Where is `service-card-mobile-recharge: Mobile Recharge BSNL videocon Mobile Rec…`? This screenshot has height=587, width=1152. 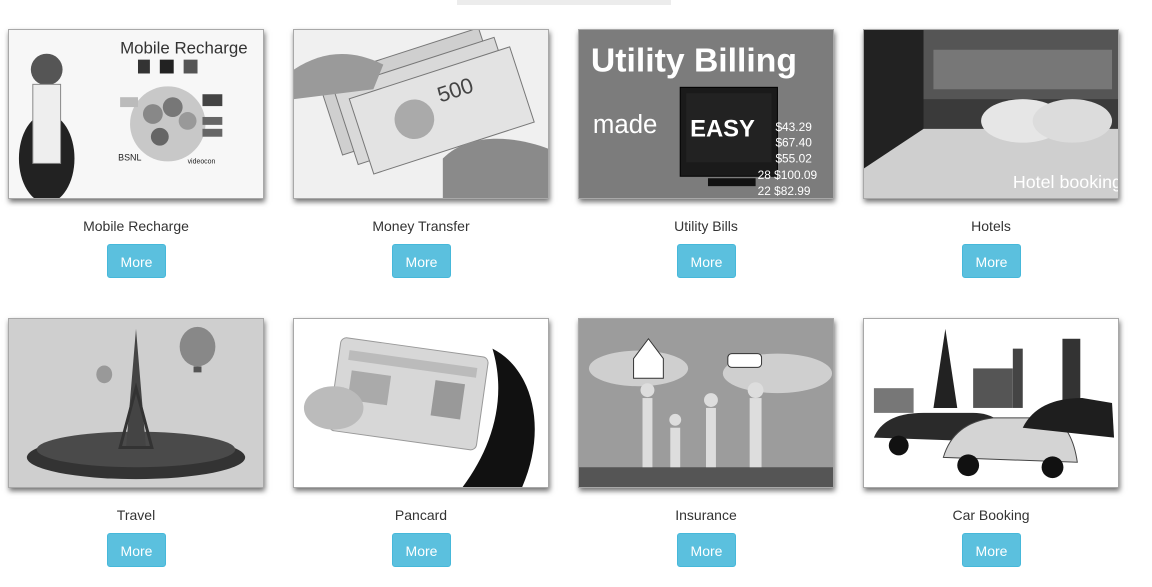 service-card-mobile-recharge: Mobile Recharge BSNL videocon Mobile Rec… is located at coordinates (136, 153).